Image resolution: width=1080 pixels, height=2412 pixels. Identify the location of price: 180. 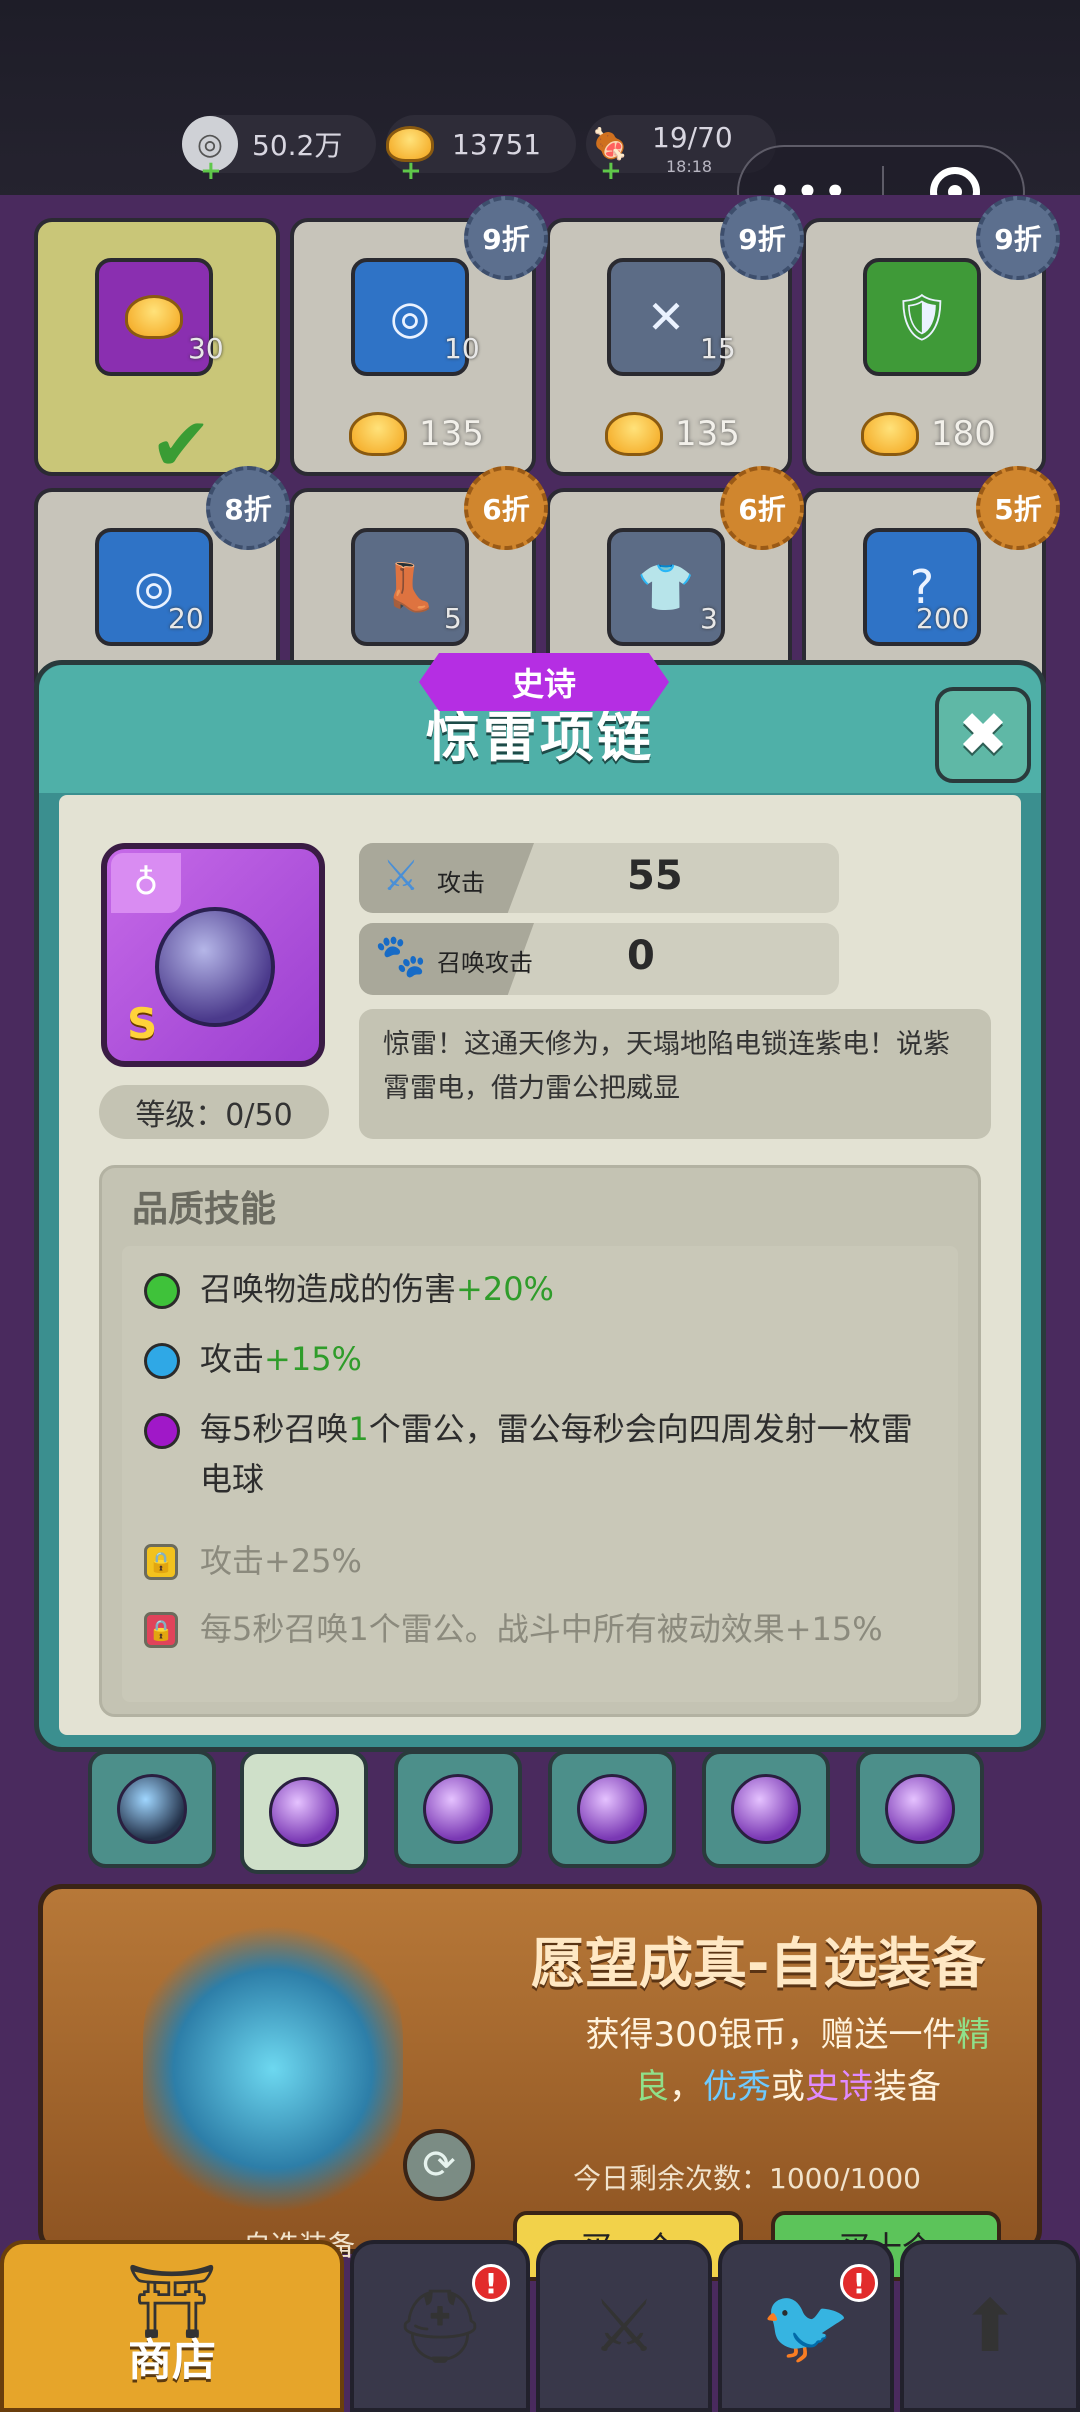
(928, 434).